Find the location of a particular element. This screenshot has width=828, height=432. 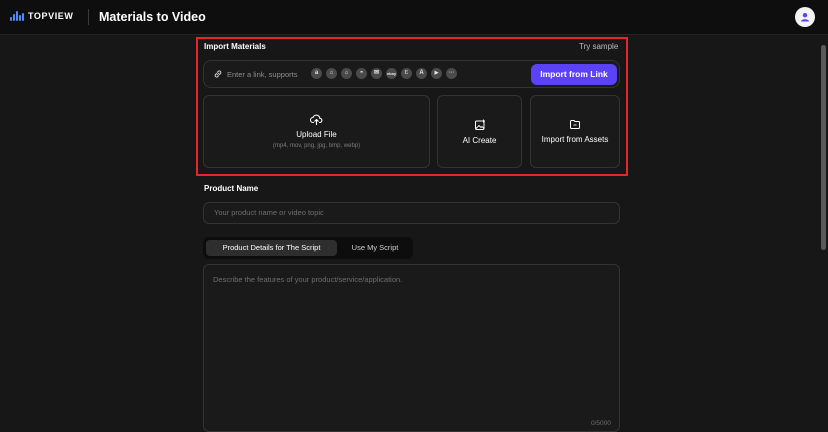

brand-name: TOPVIEW is located at coordinates (50, 16).